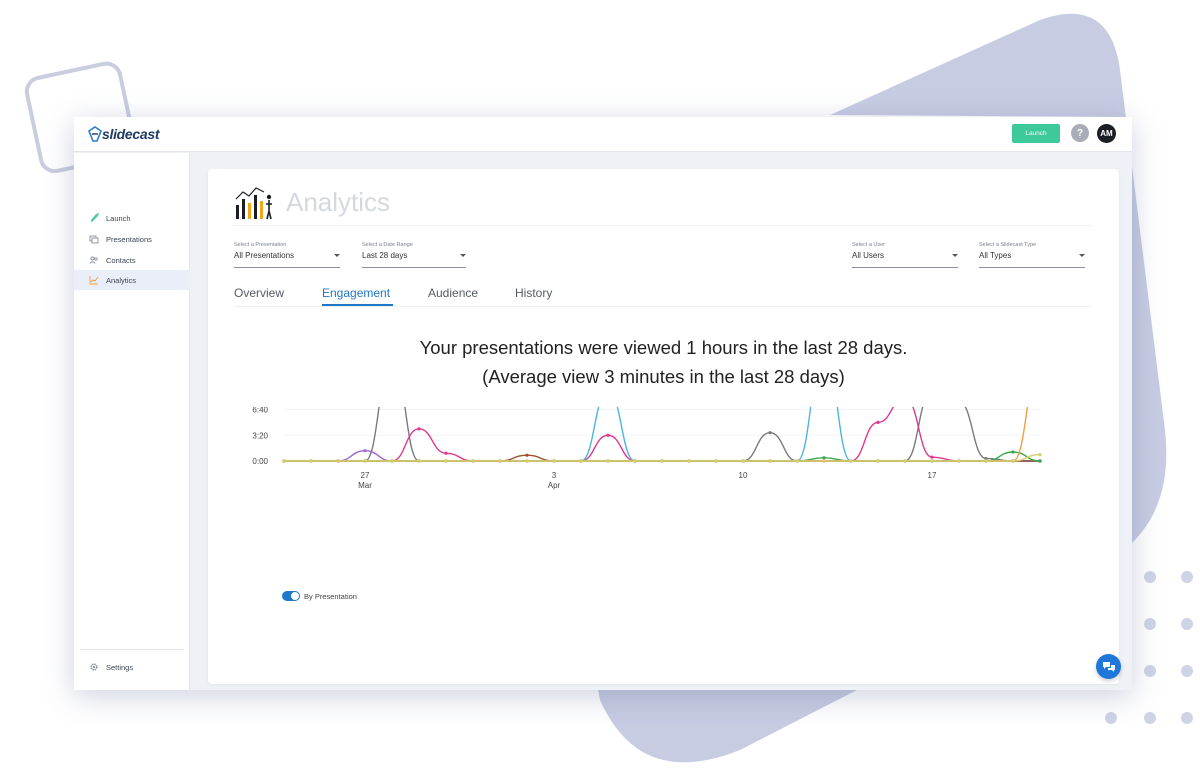  I want to click on y-tick-label: 0:00, so click(260, 461).